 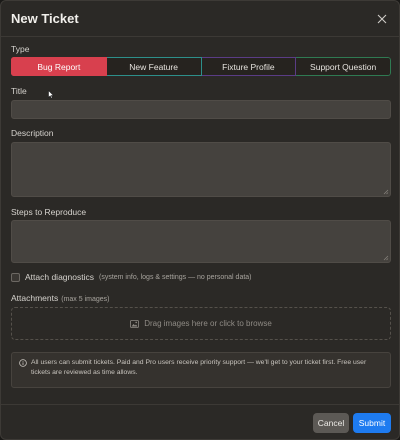 I want to click on type-option-bug-report: Bug Report, so click(x=59, y=66).